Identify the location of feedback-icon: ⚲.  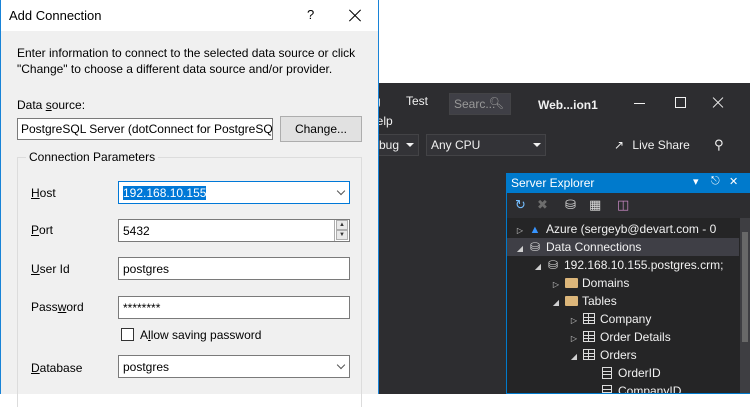
(719, 145).